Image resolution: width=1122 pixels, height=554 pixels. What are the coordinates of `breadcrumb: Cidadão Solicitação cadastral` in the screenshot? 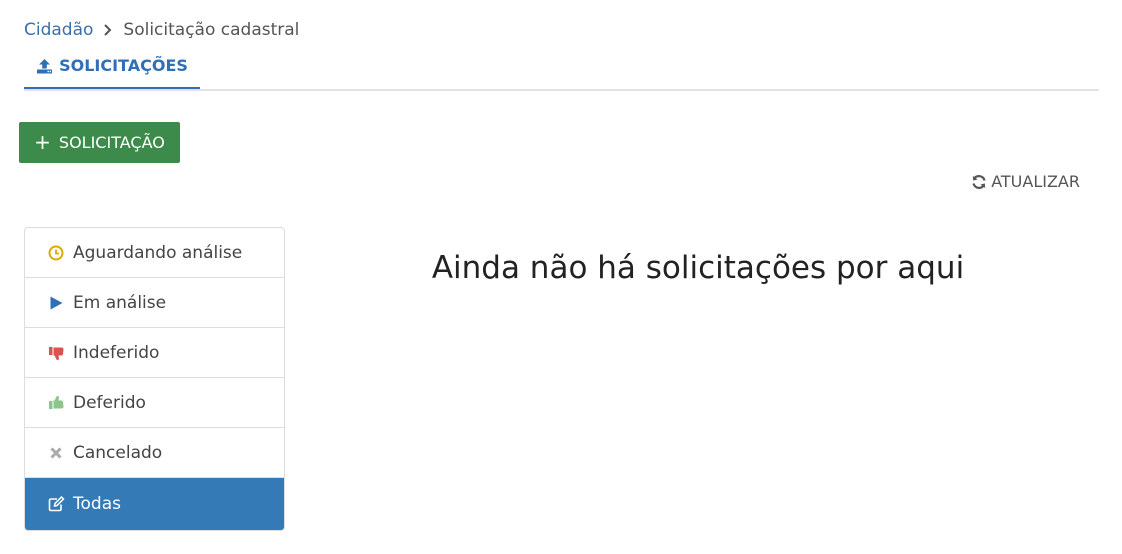 It's located at (161, 30).